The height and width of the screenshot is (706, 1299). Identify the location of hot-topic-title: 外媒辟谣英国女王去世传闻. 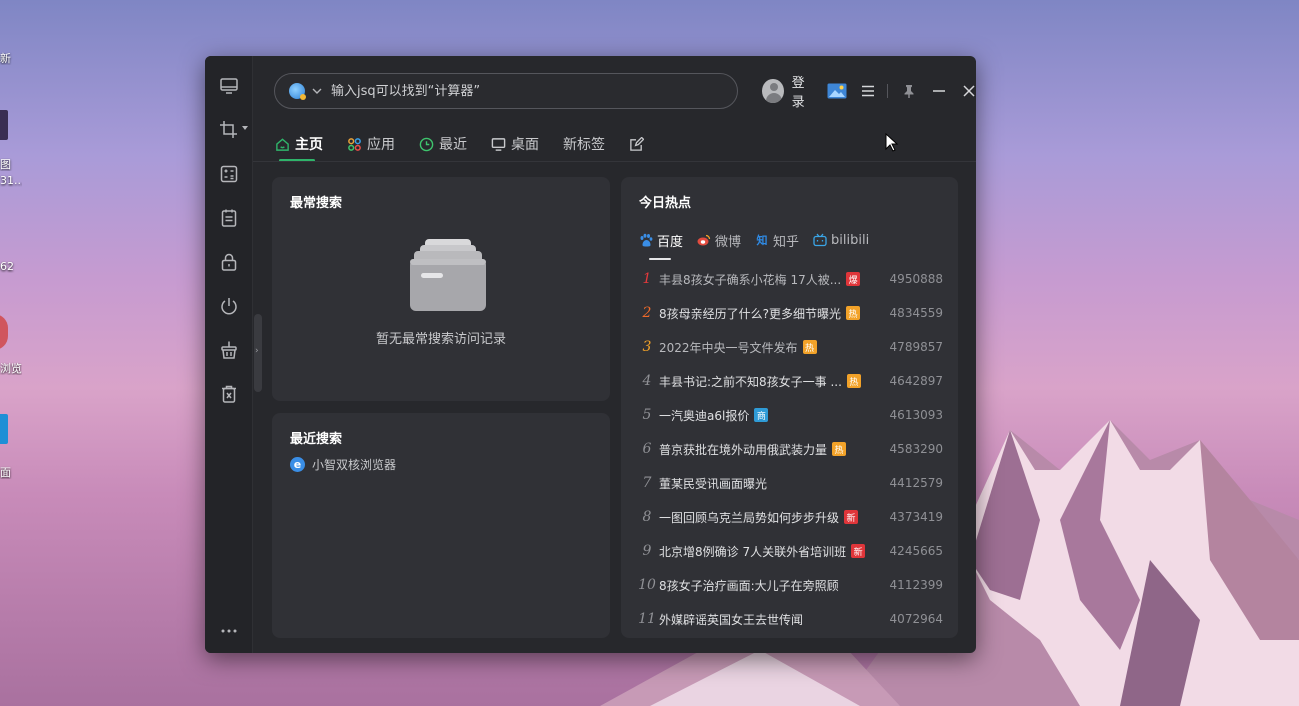
(731, 619).